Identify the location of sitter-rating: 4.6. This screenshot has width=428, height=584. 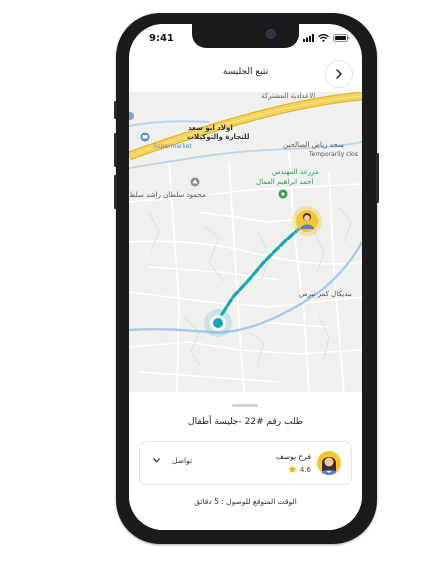
(299, 469).